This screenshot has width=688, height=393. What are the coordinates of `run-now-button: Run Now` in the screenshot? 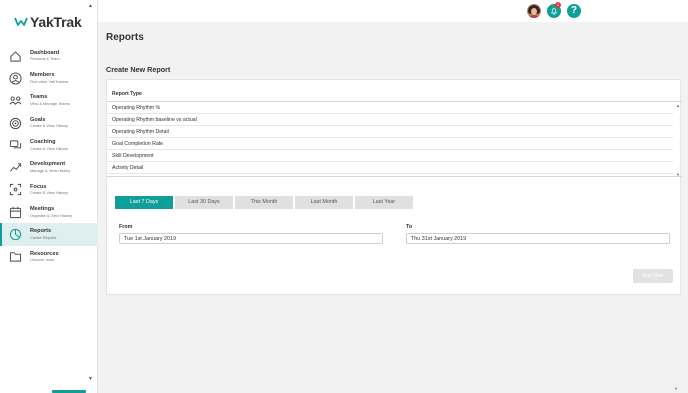 It's located at (653, 276).